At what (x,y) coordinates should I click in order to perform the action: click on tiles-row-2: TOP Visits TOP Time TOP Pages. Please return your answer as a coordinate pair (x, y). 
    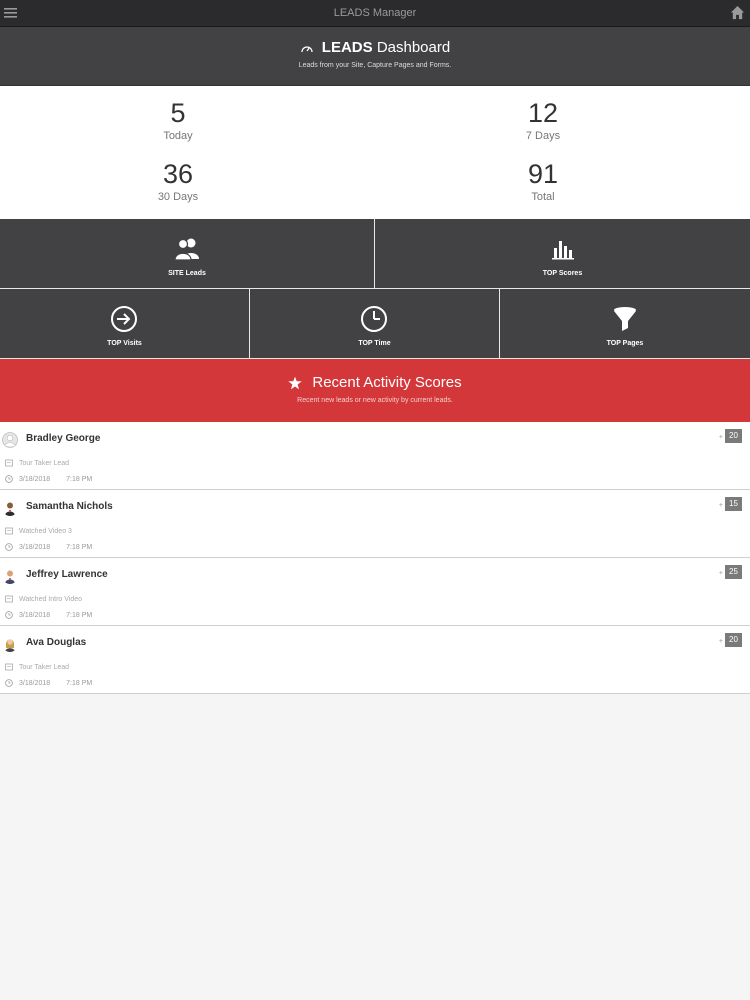
    Looking at the image, I should click on (375, 324).